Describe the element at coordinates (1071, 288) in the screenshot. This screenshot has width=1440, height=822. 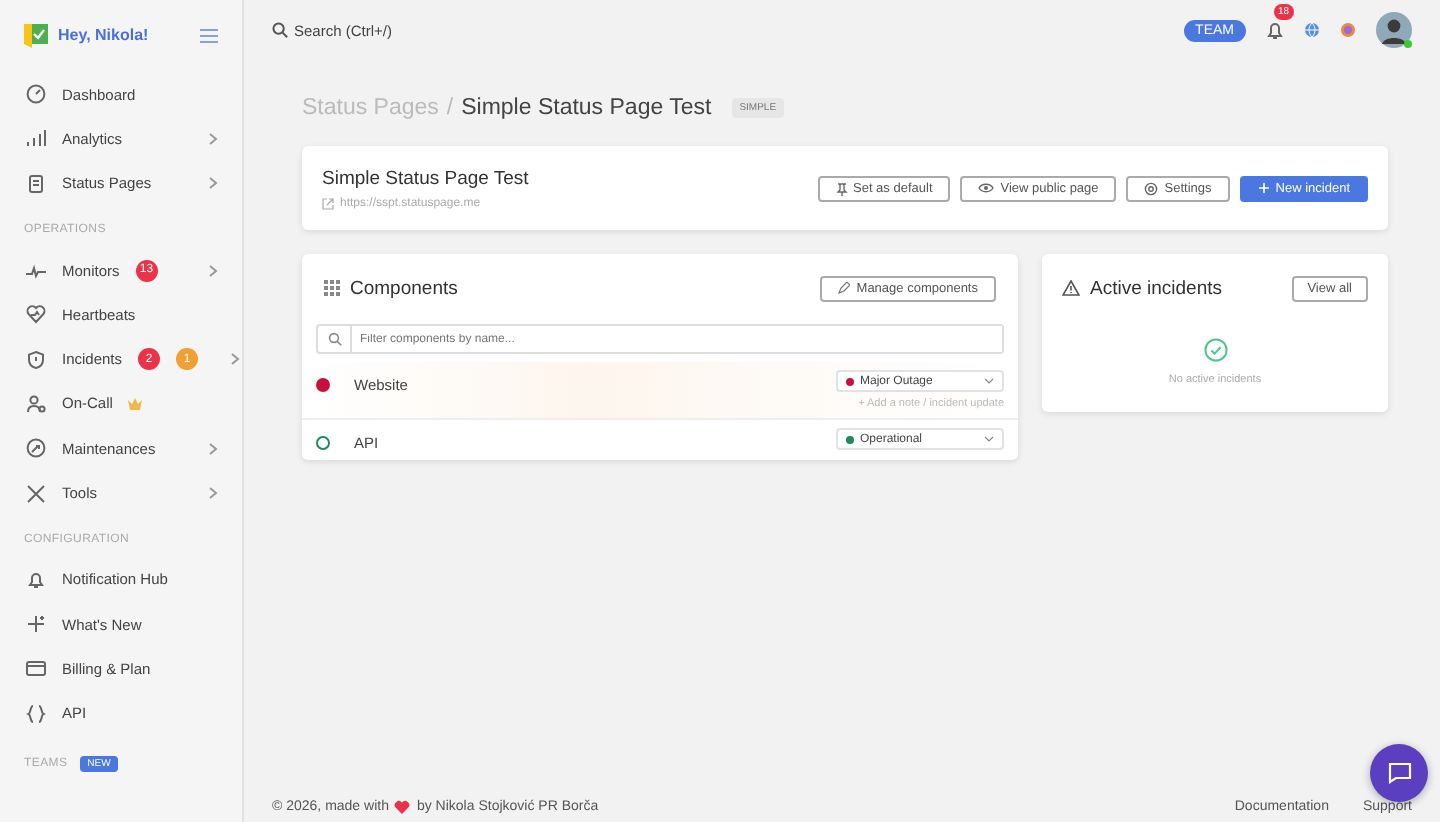
I see `warning-icon` at that location.